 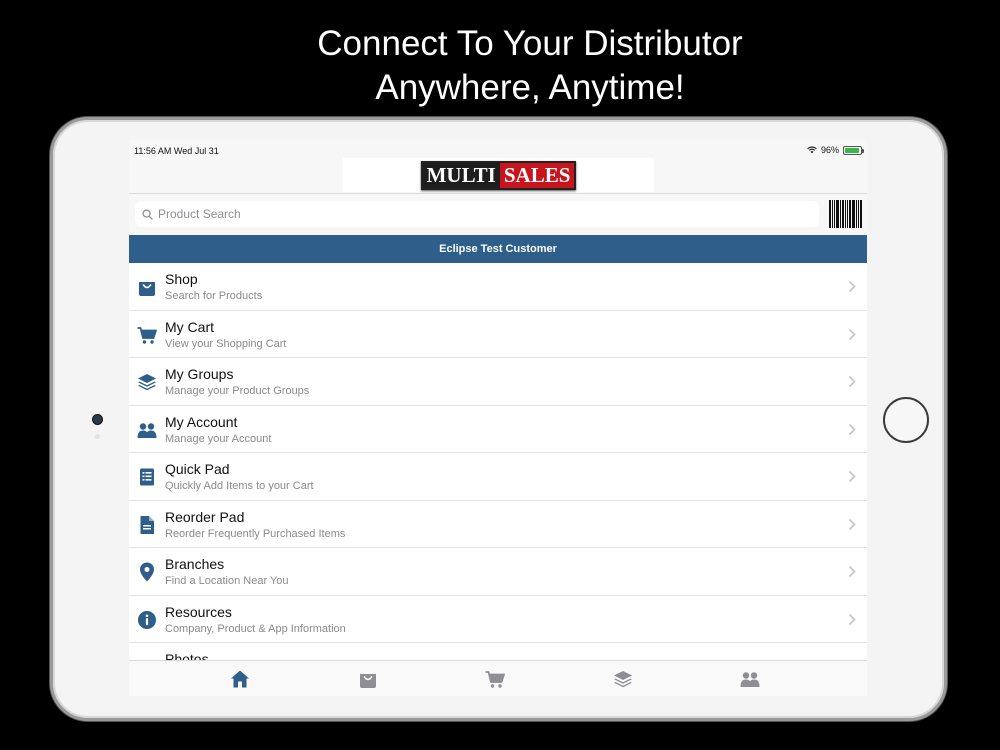 I want to click on menu-item-subtitle: Company, Product & App Information, so click(x=255, y=628).